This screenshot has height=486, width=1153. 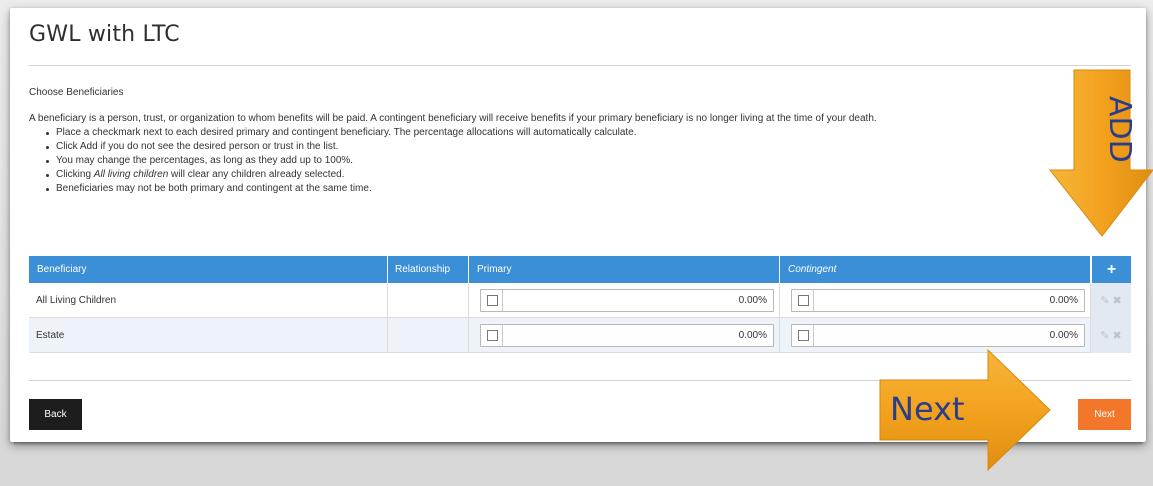 I want to click on beneficiary-name: Estate, so click(x=50, y=335).